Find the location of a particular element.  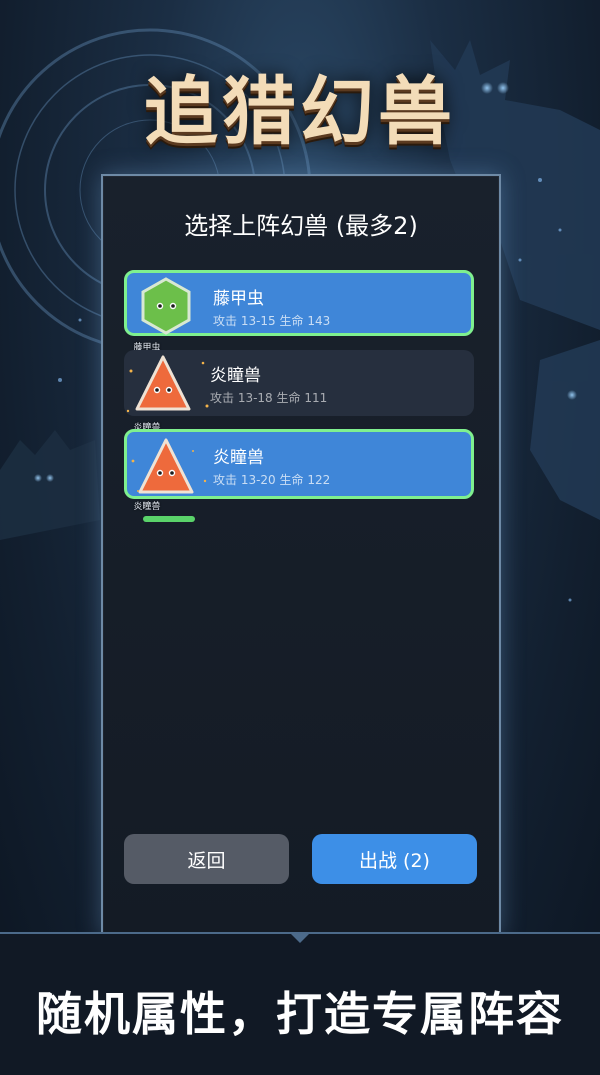

panel-heading: 选择上阵幻兽 (最多2) is located at coordinates (301, 226).